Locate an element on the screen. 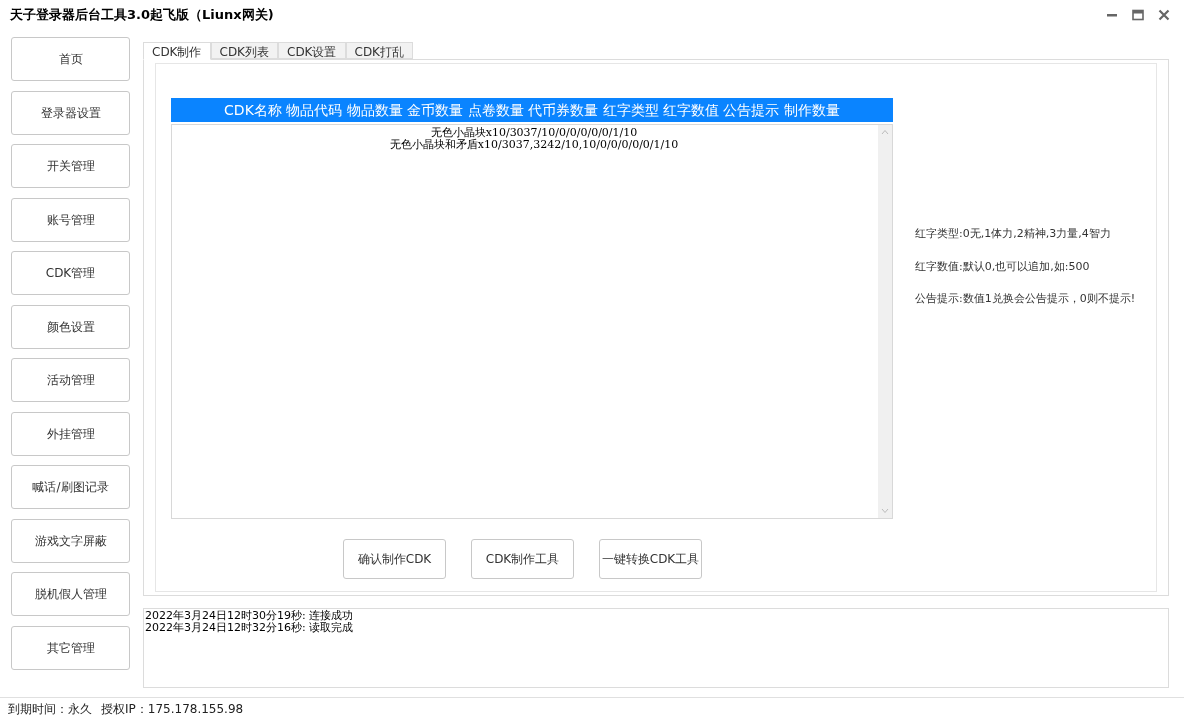  list-row: 无色小晶块x10/3037/10/0/0/0/0/0/1/10 is located at coordinates (534, 133).